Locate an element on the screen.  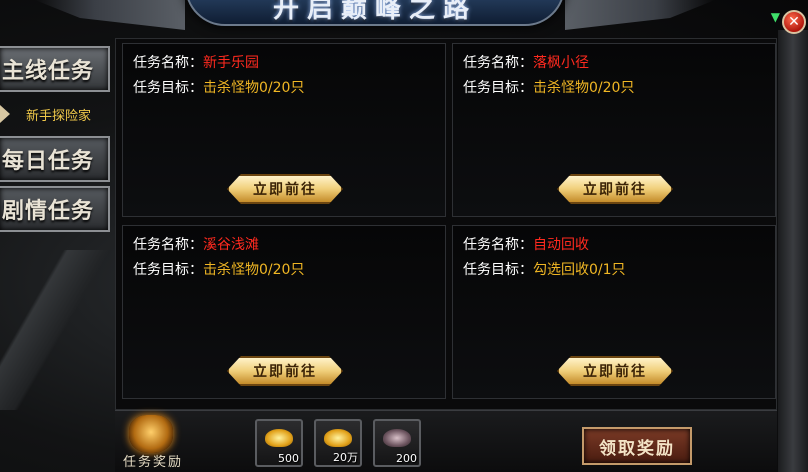
close-button: ✕ is located at coordinates (794, 22).